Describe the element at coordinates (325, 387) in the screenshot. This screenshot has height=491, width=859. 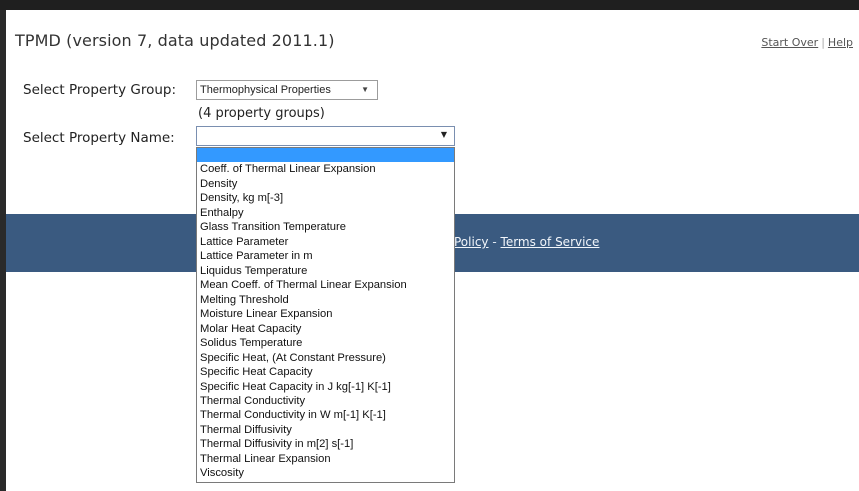
I see `dropdown-option: Specific Heat Capacity in J kg[-1] K[-1]` at that location.